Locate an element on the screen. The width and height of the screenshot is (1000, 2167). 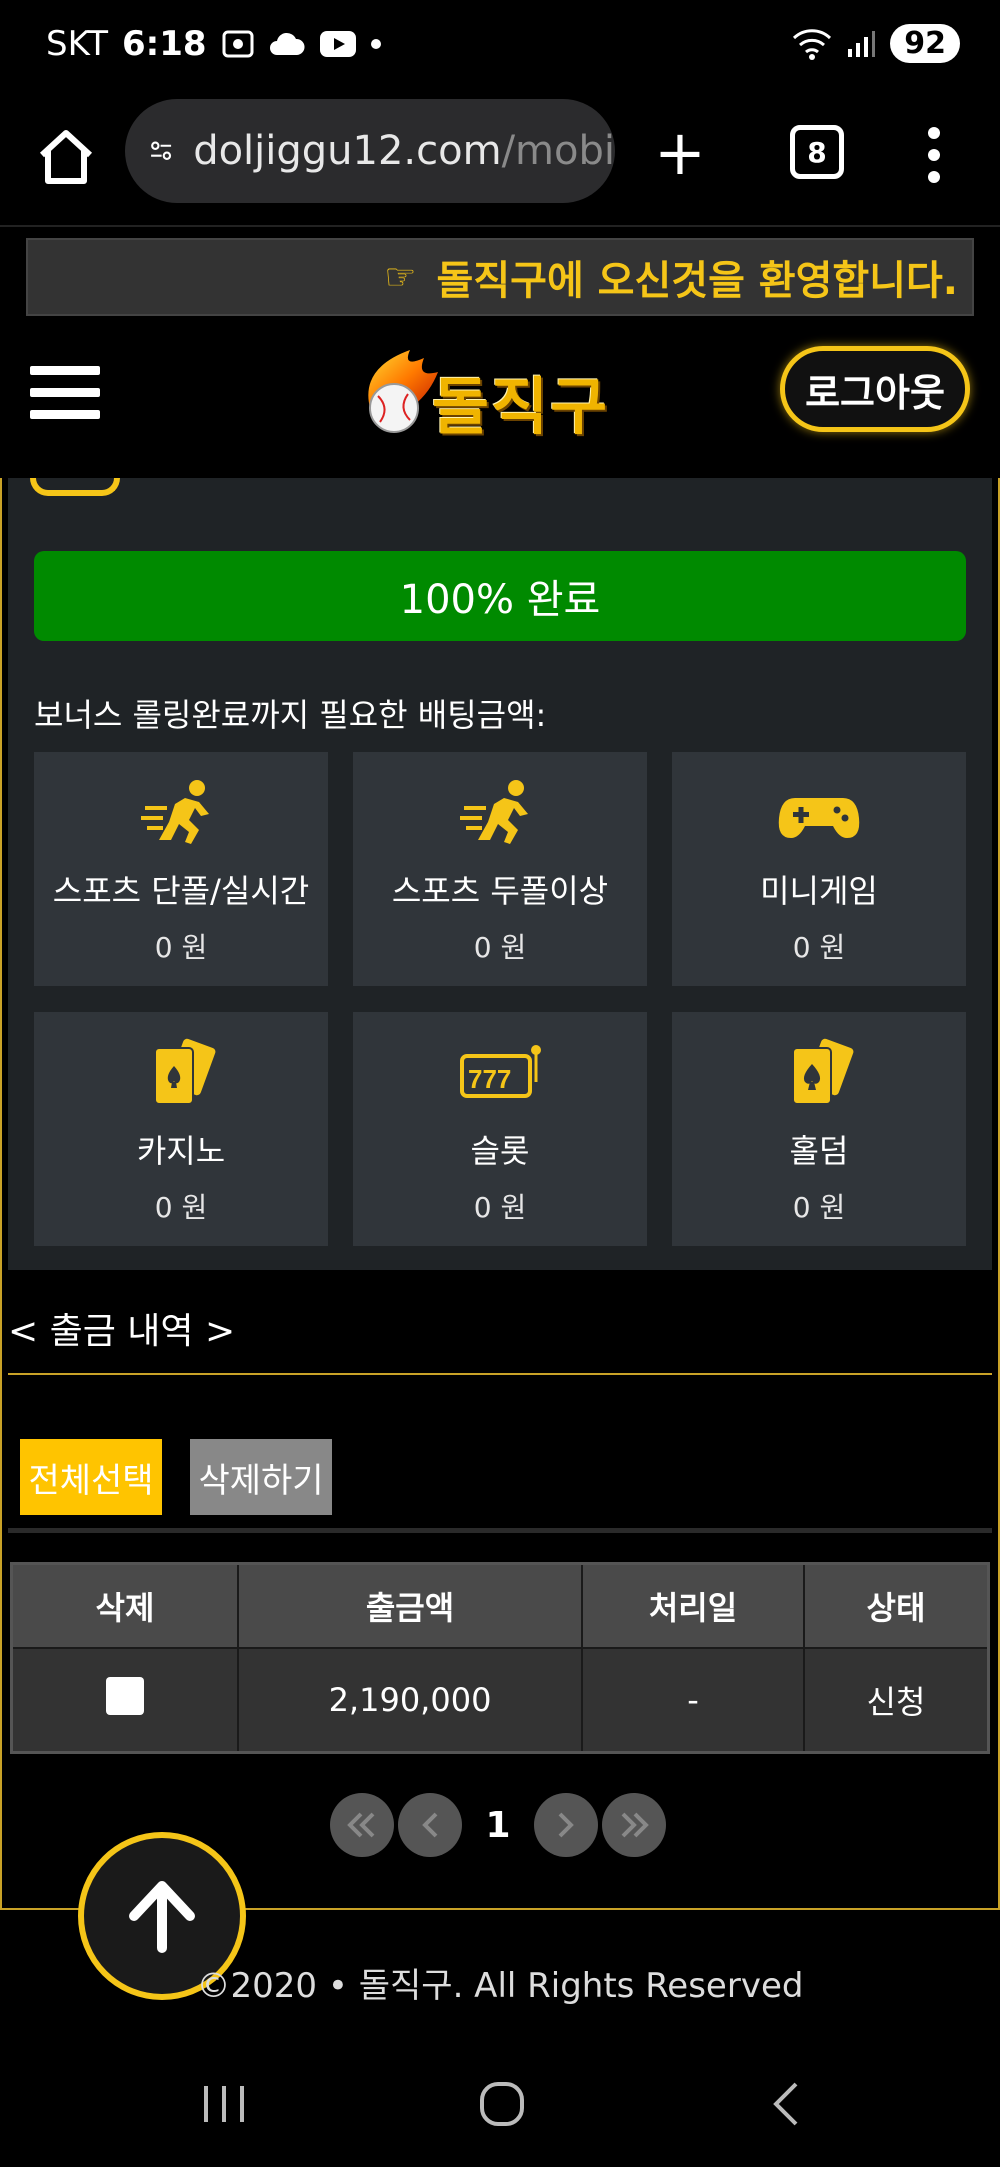
status-right: 92 is located at coordinates (876, 43).